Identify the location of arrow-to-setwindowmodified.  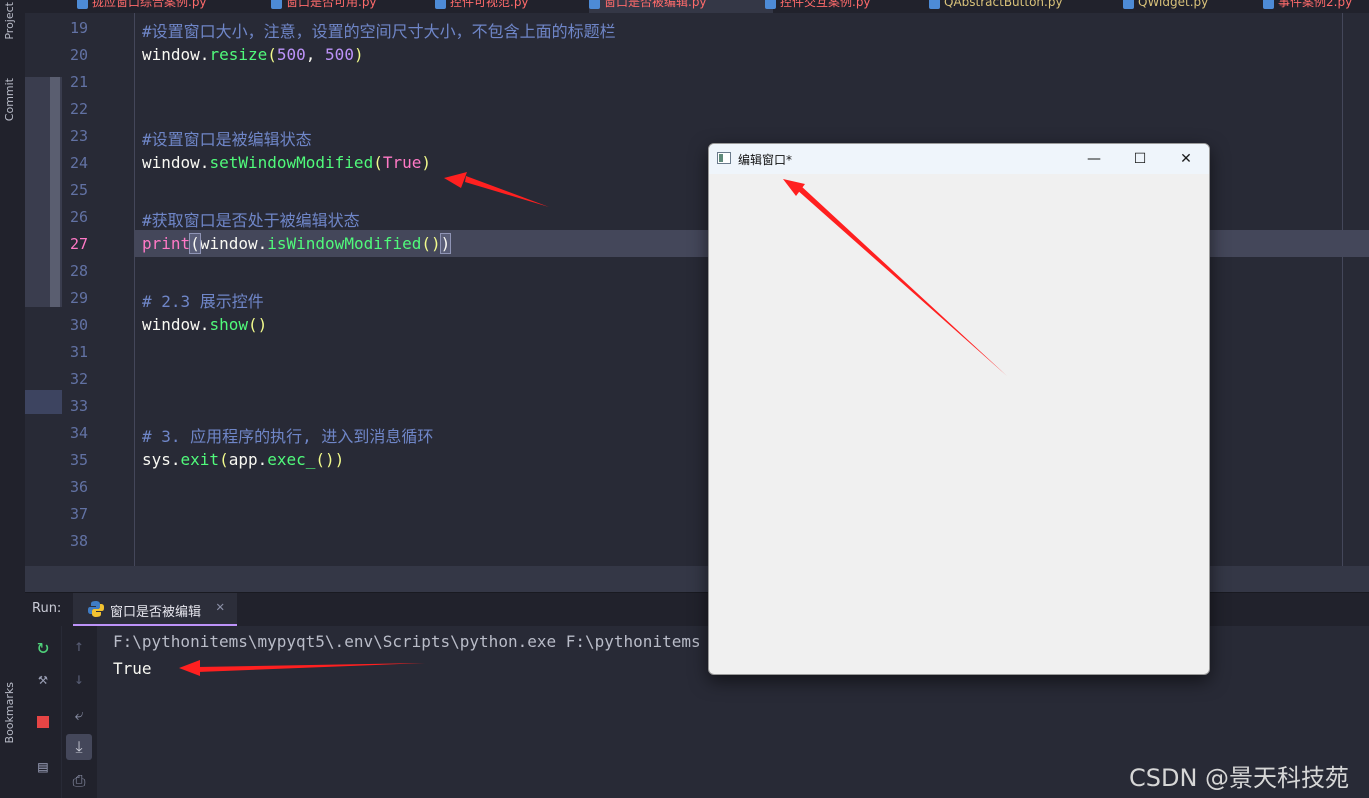
(507, 191).